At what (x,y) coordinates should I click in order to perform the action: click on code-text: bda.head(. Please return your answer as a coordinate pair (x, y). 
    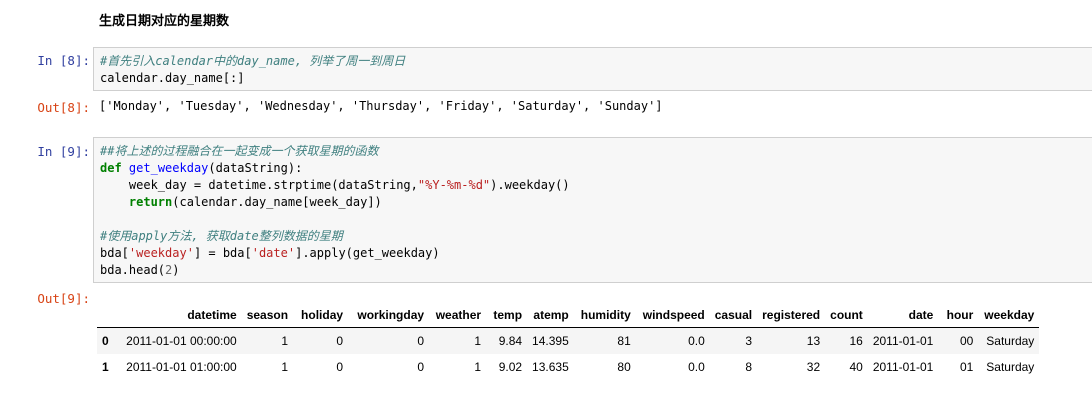
    Looking at the image, I should click on (133, 270).